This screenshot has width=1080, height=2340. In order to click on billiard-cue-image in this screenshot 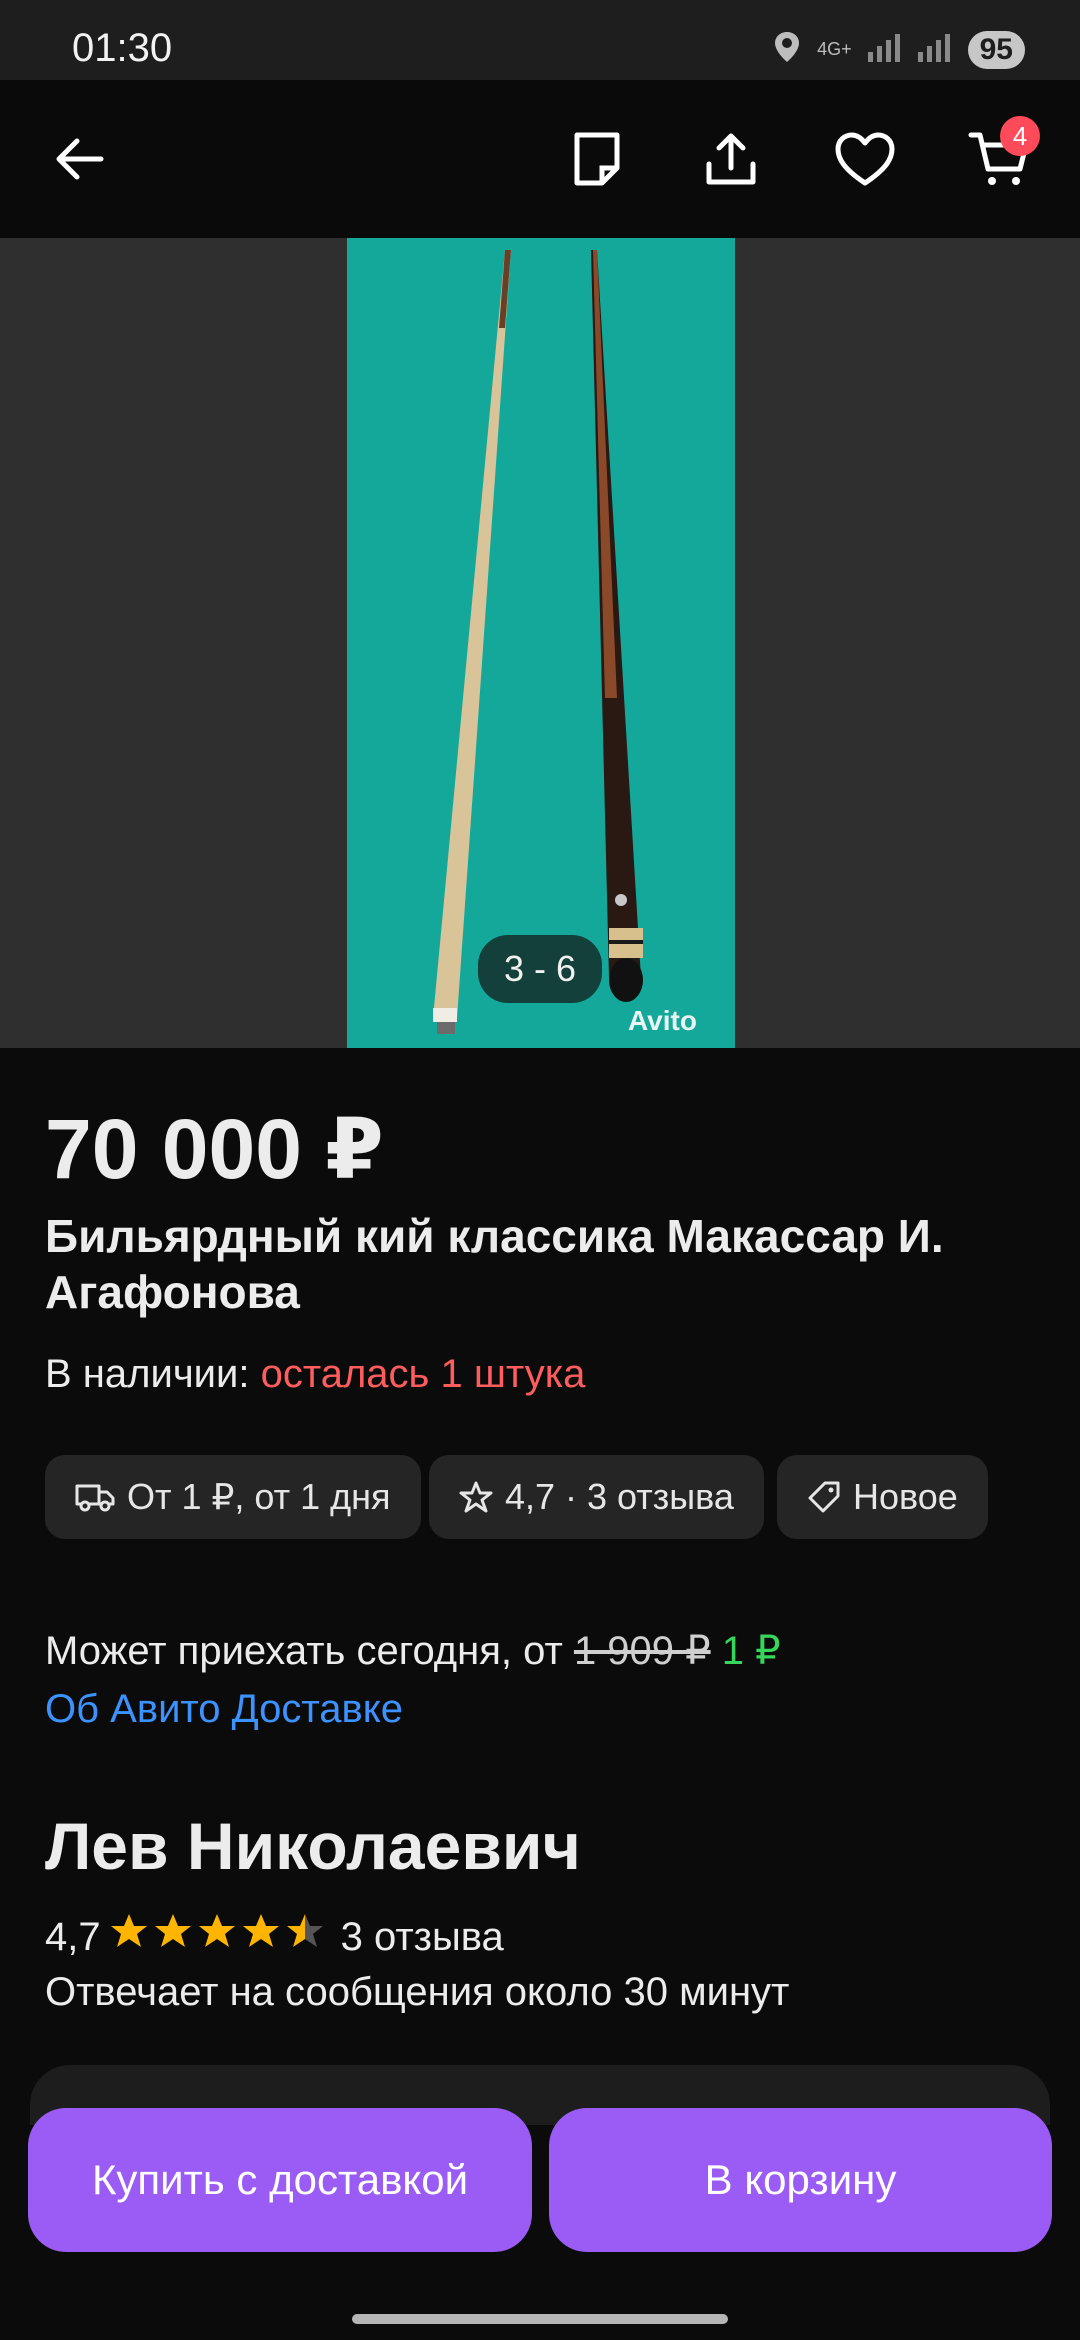, I will do `click(538, 642)`.